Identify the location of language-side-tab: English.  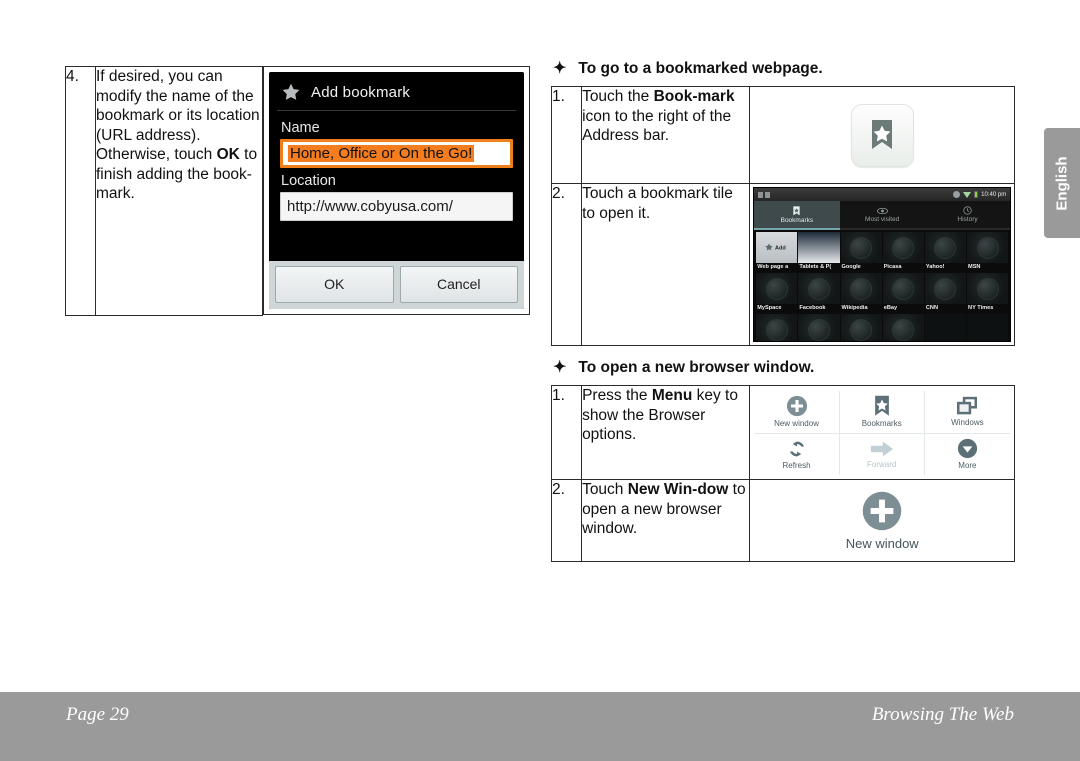
(1062, 183).